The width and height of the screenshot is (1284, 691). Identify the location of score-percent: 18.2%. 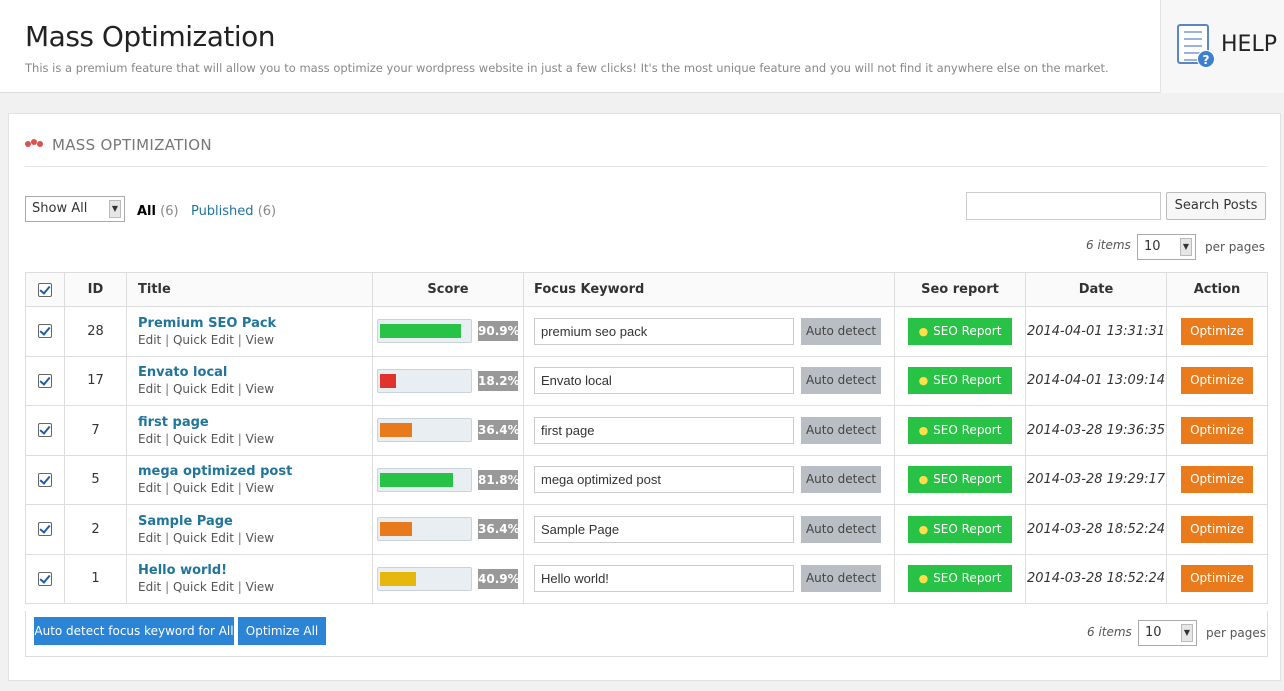
(499, 380).